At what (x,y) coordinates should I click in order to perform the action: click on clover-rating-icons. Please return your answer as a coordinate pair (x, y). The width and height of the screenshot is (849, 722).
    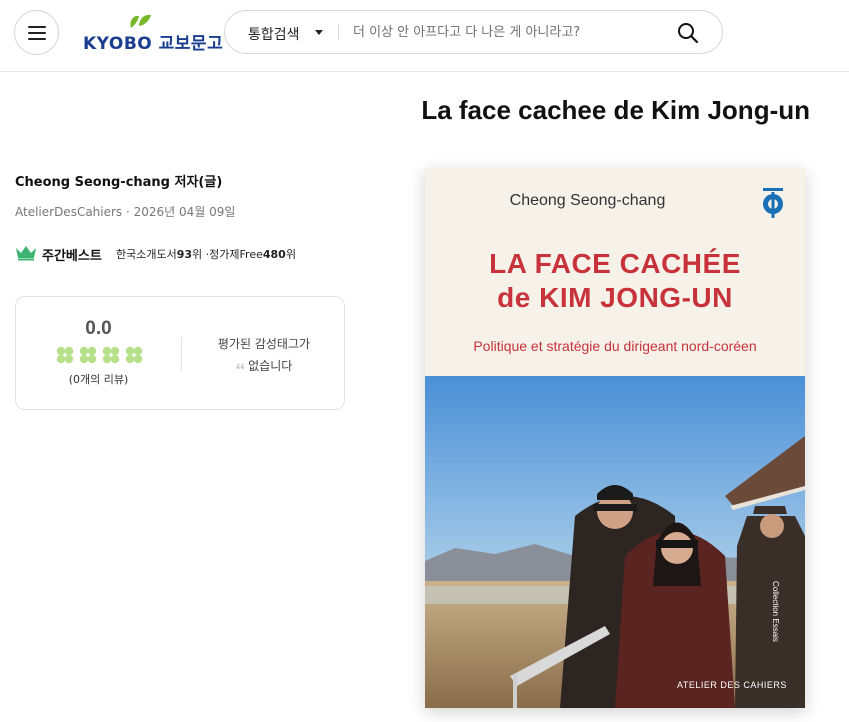
    Looking at the image, I should click on (99, 355).